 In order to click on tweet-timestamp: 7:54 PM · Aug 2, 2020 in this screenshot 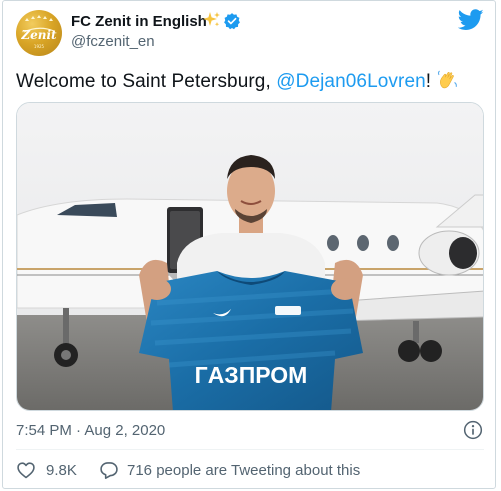, I will do `click(90, 430)`.